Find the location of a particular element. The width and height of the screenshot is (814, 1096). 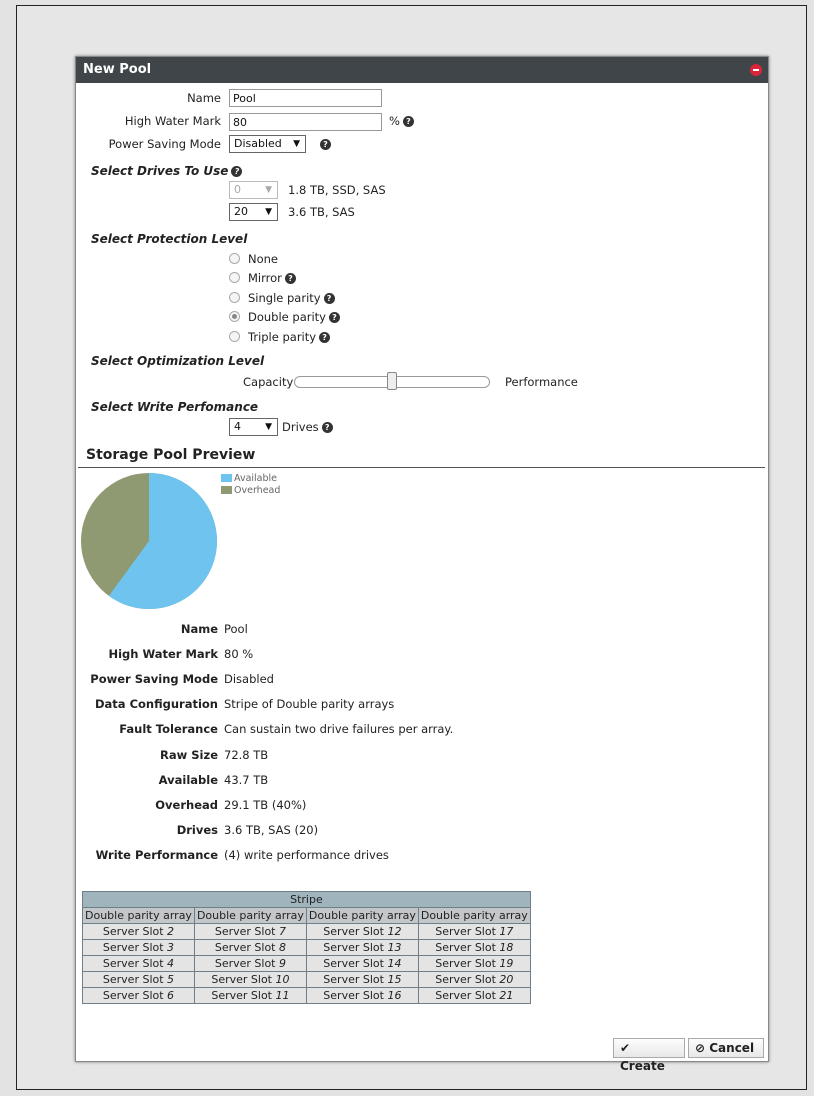

capacity-label: Capacity is located at coordinates (268, 382).